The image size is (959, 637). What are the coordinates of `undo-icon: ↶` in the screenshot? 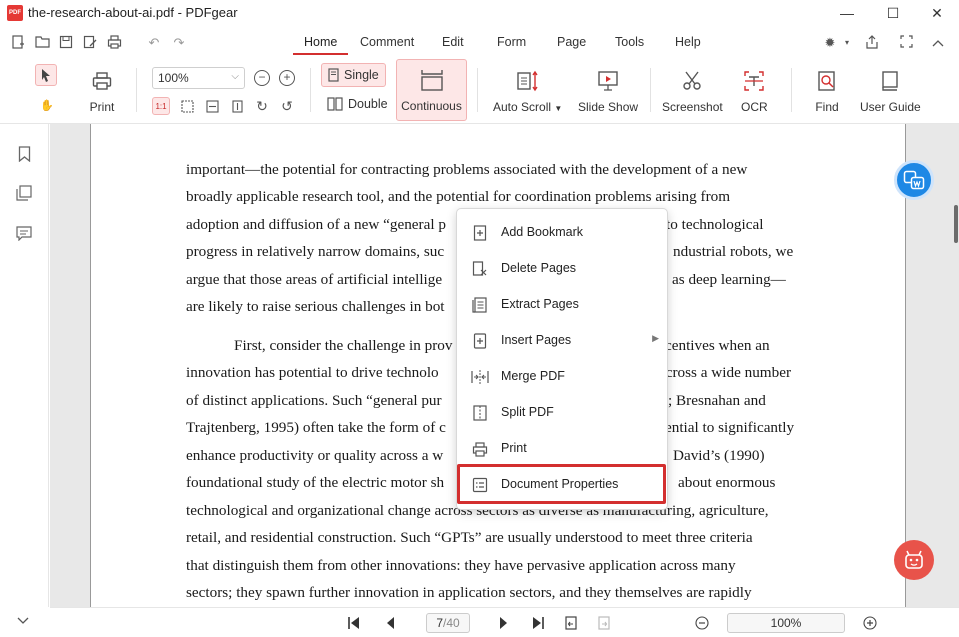 It's located at (154, 43).